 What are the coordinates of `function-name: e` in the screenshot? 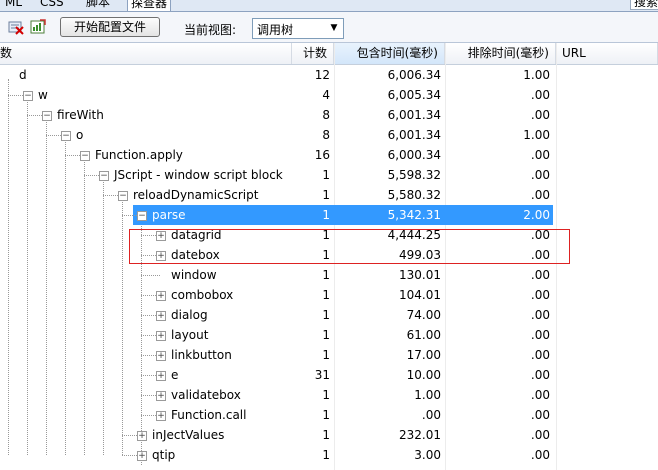 It's located at (175, 375).